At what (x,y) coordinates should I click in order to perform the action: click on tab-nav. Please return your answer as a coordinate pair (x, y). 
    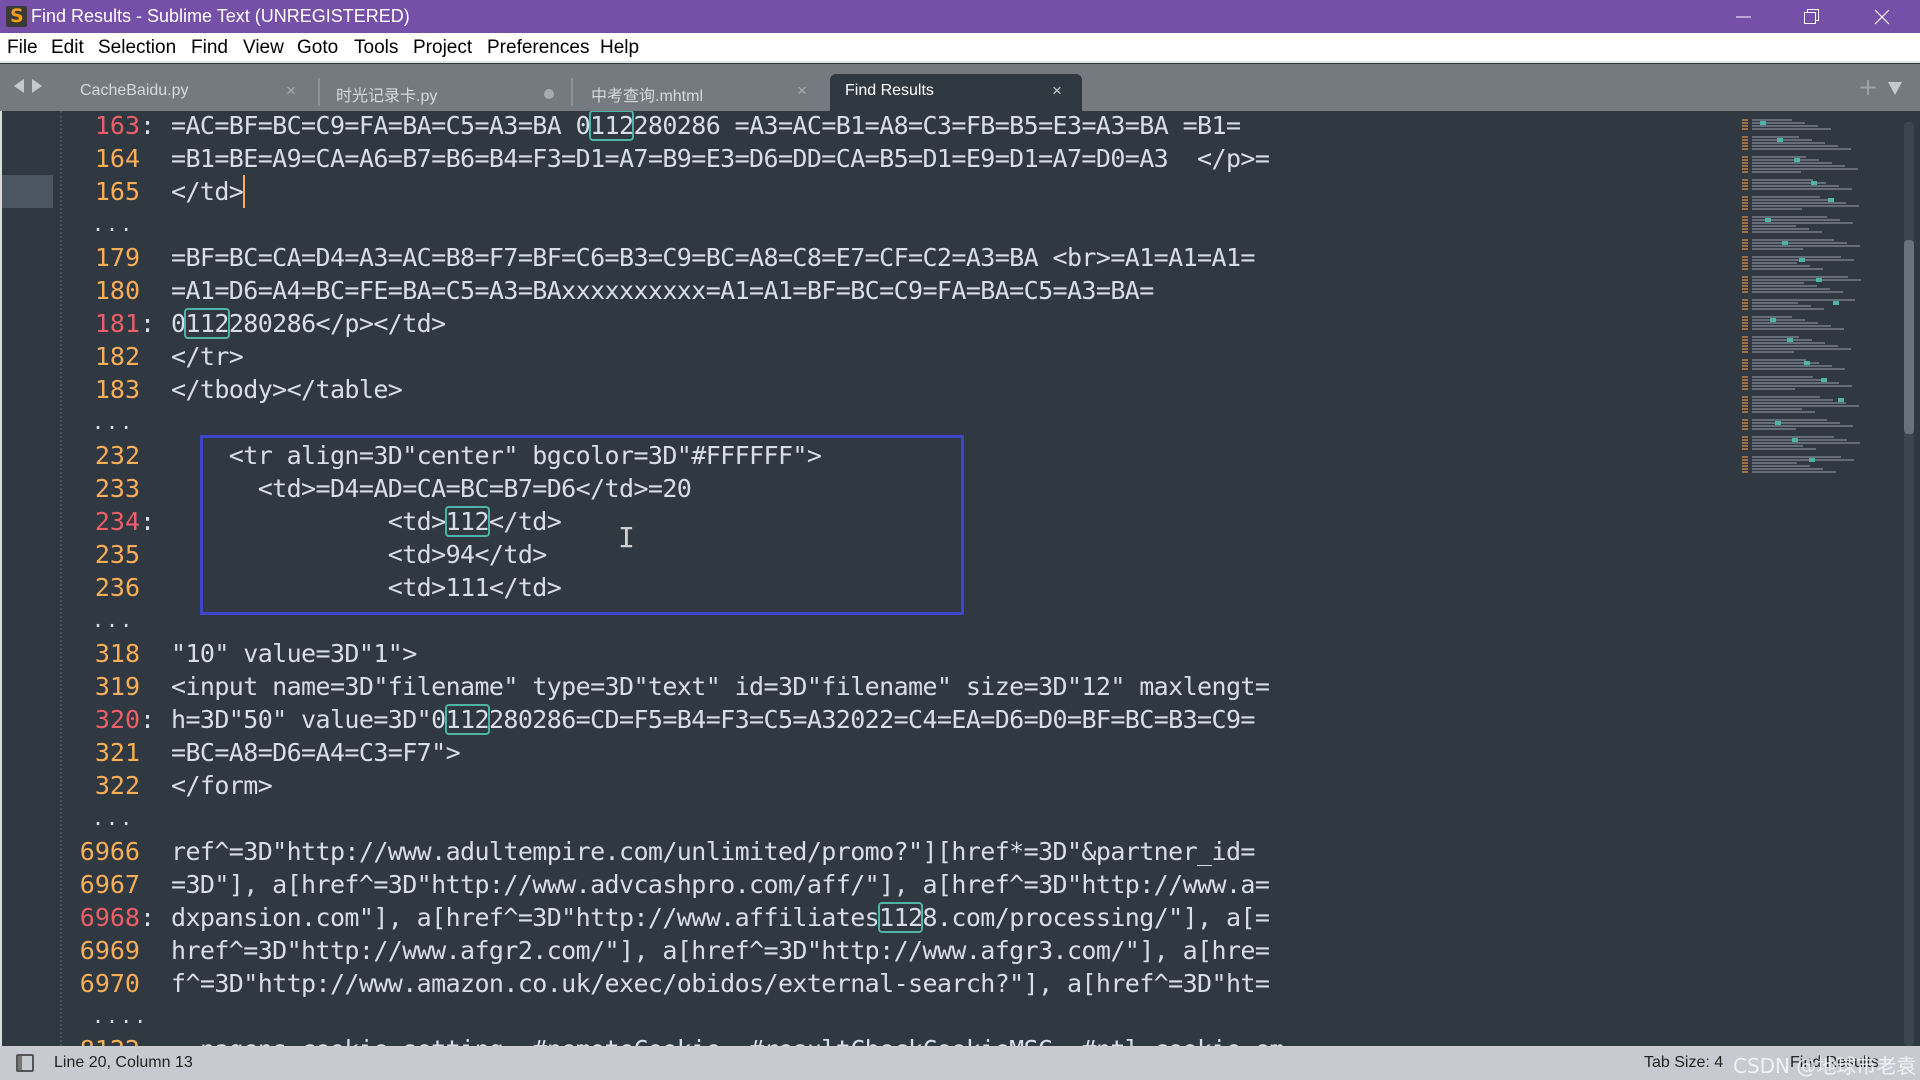
    Looking at the image, I should click on (28, 86).